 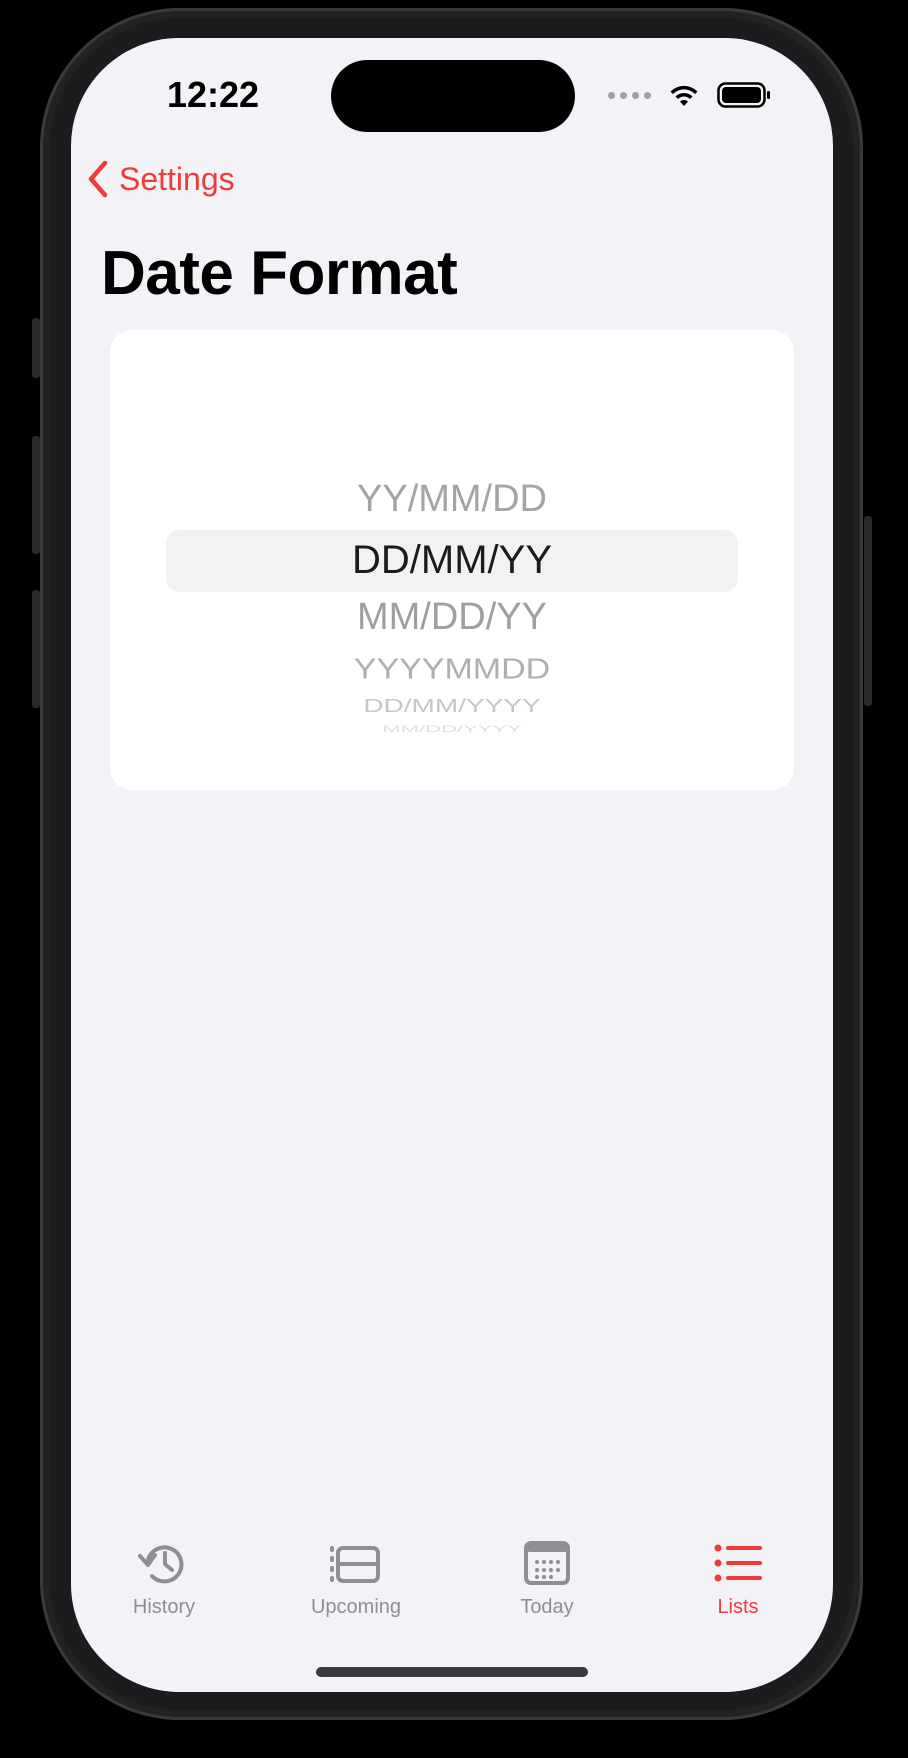 I want to click on back-button: Settings, so click(x=161, y=179).